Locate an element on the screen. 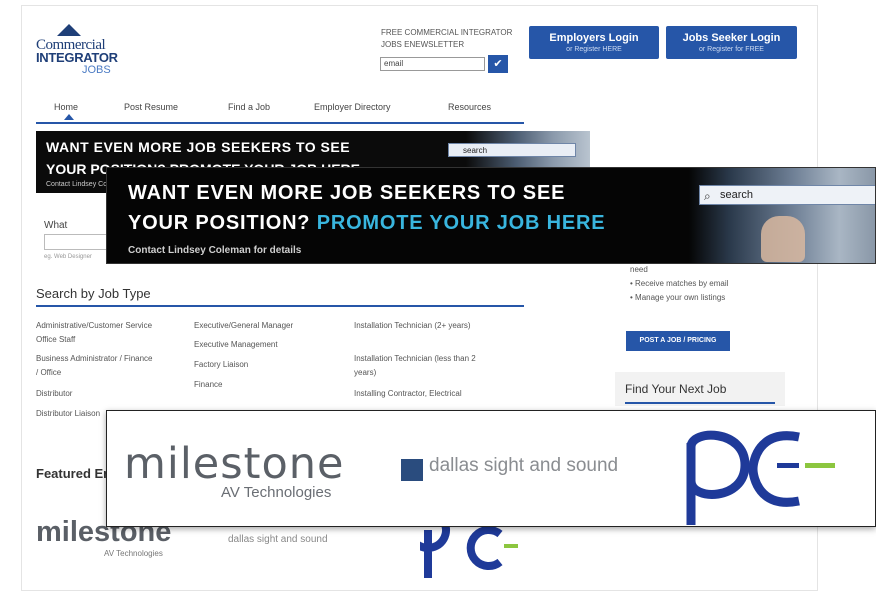 The height and width of the screenshot is (595, 876). jobseeker-login-title: Jobs Seeker Login is located at coordinates (731, 38).